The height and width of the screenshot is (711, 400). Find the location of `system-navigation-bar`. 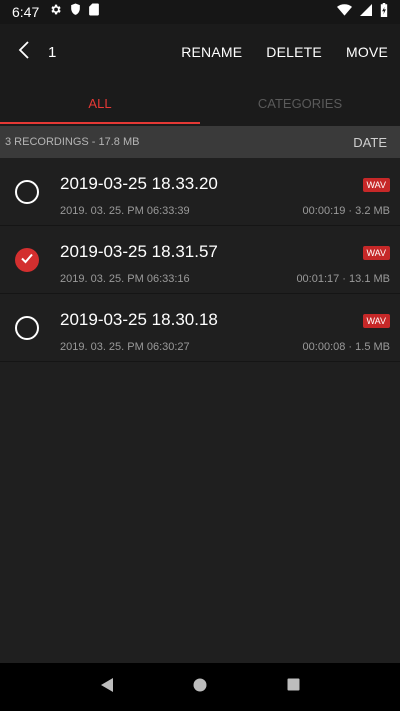

system-navigation-bar is located at coordinates (200, 687).